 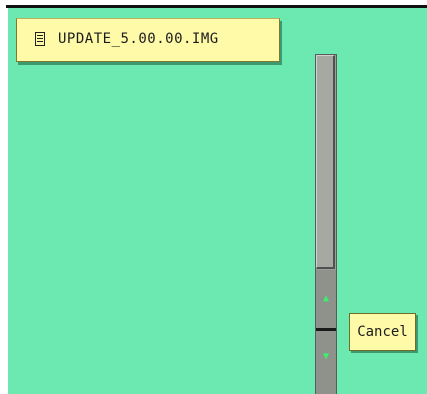 I want to click on scroll-buttons, so click(x=326, y=332).